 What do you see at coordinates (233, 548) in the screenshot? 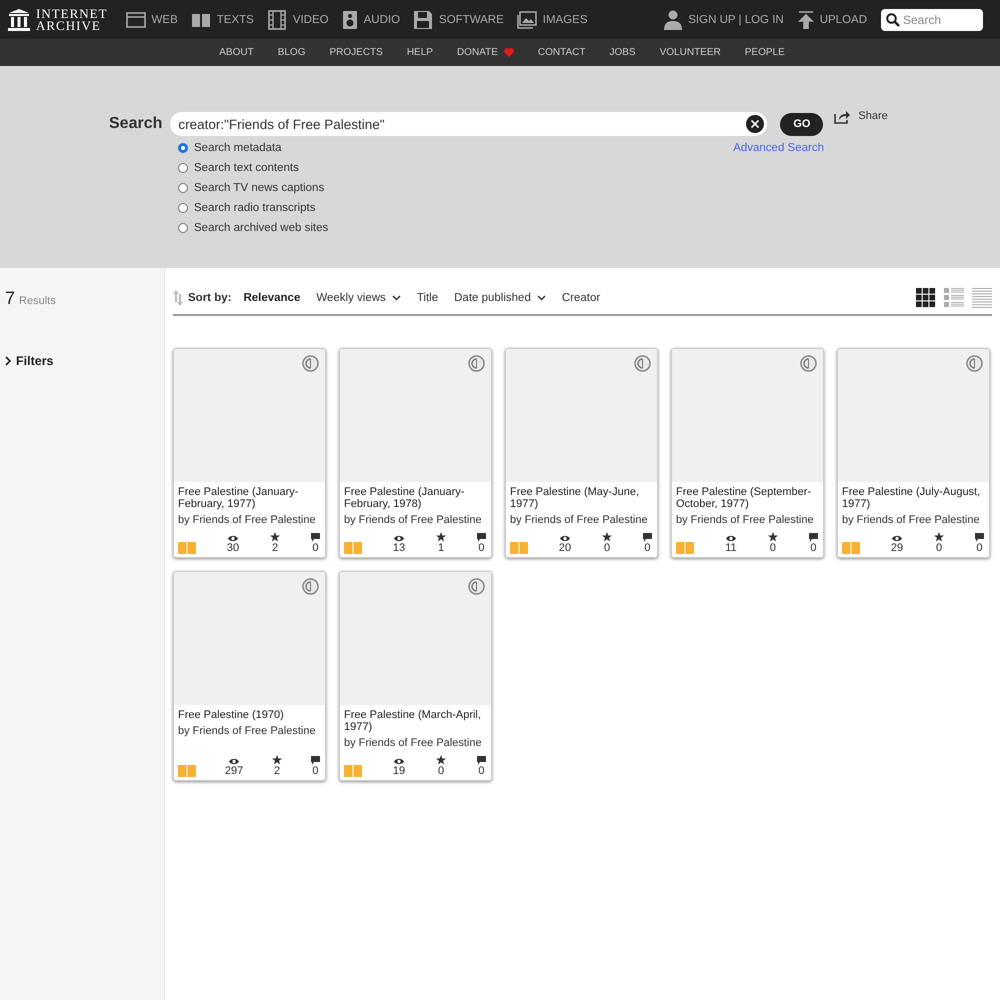
I see `view-count: 30` at bounding box center [233, 548].